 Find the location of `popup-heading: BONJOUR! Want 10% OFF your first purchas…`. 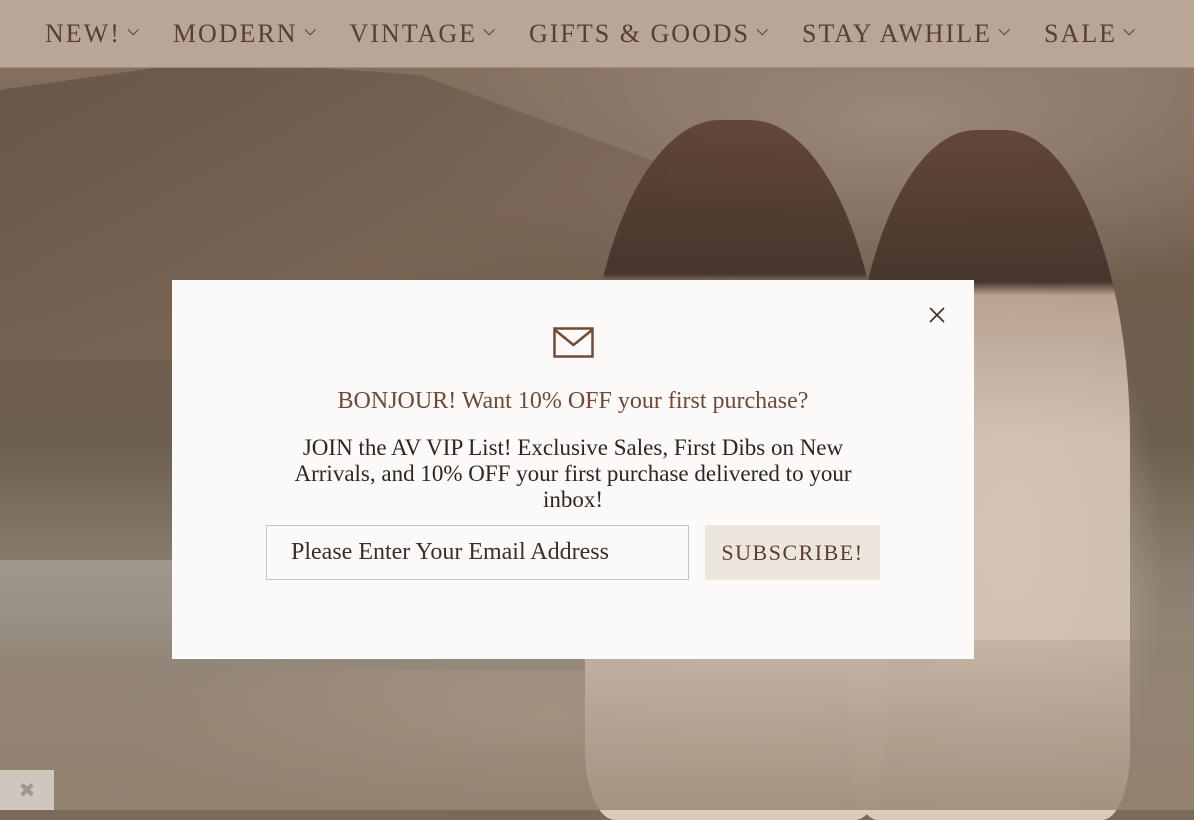

popup-heading: BONJOUR! Want 10% OFF your first purchas… is located at coordinates (573, 401).